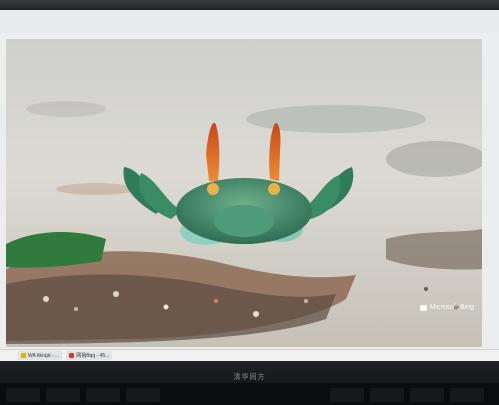 The width and height of the screenshot is (499, 405). I want to click on bing-logo-icon, so click(423, 307).